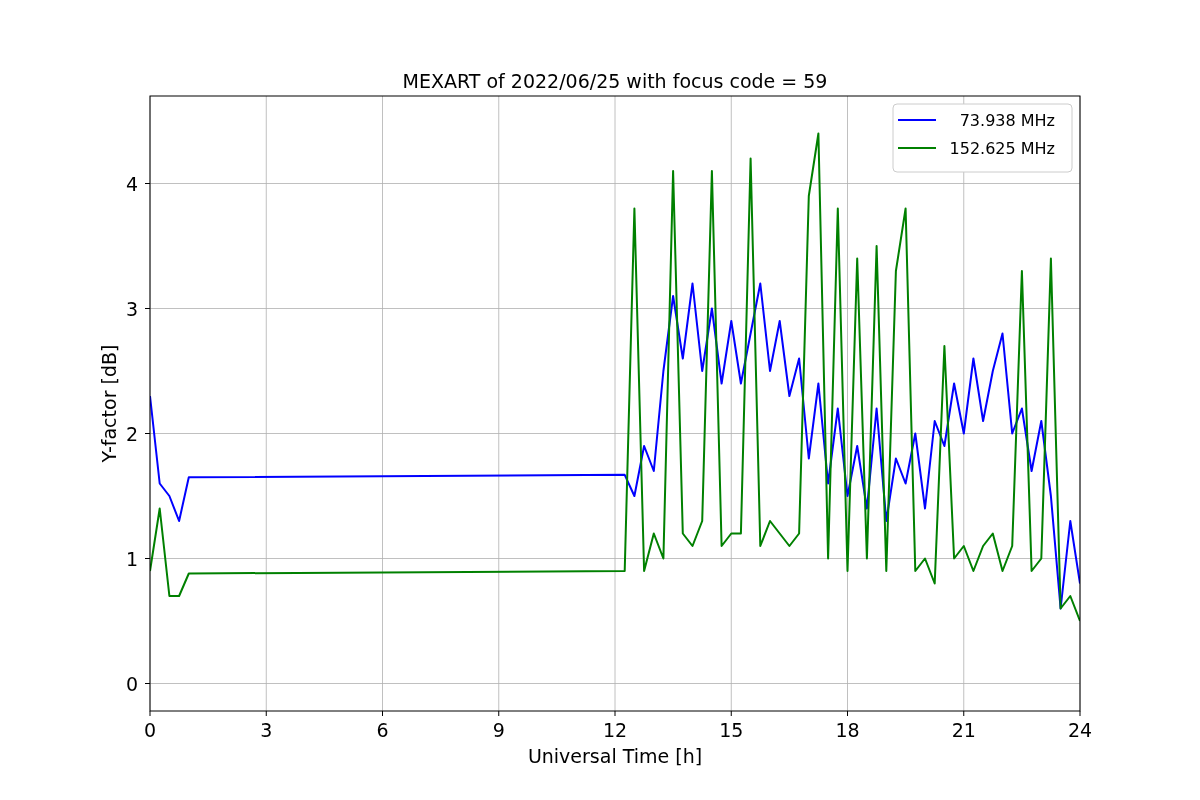 The image size is (1200, 800). I want to click on x-axis-label: Universal Time [h], so click(615, 756).